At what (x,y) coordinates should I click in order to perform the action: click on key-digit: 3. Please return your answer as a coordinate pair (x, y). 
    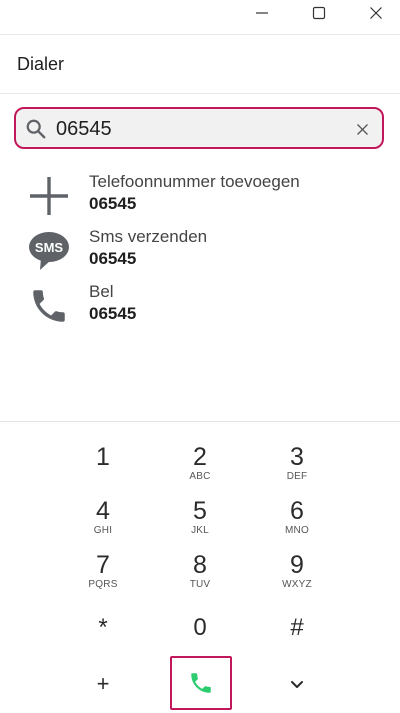
    Looking at the image, I should click on (297, 457).